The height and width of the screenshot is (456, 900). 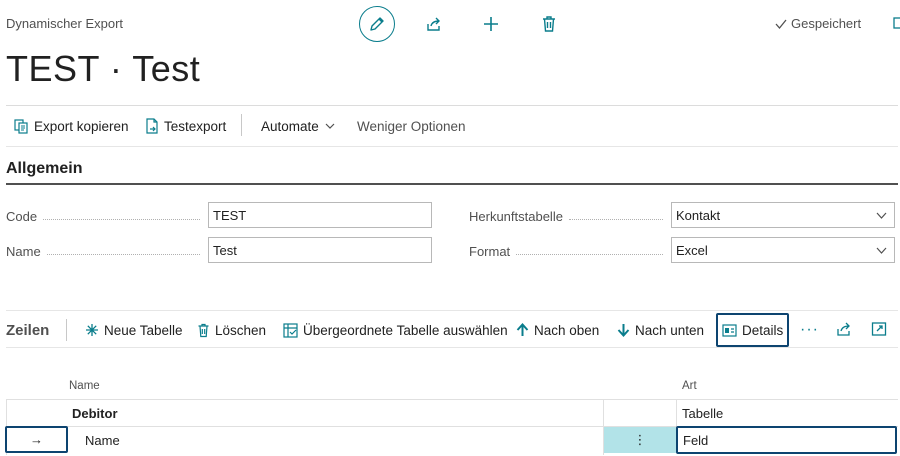 I want to click on new-button, so click(x=491, y=24).